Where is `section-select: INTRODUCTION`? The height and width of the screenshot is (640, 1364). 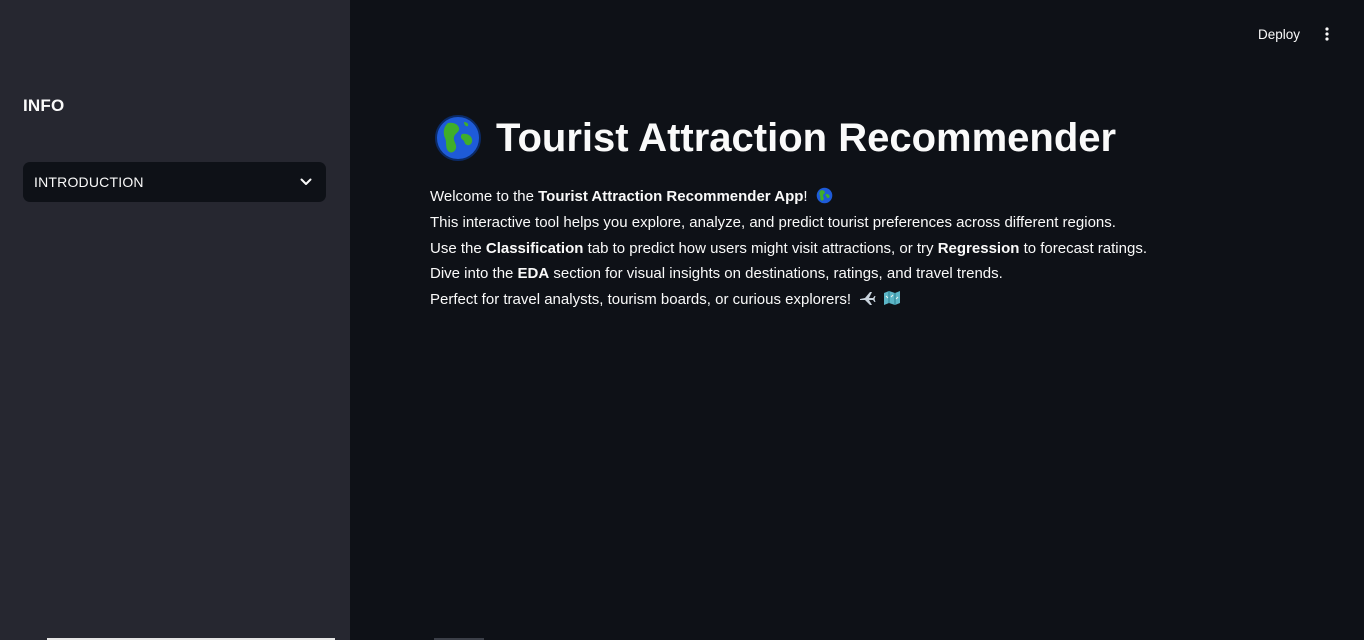
section-select: INTRODUCTION is located at coordinates (174, 182).